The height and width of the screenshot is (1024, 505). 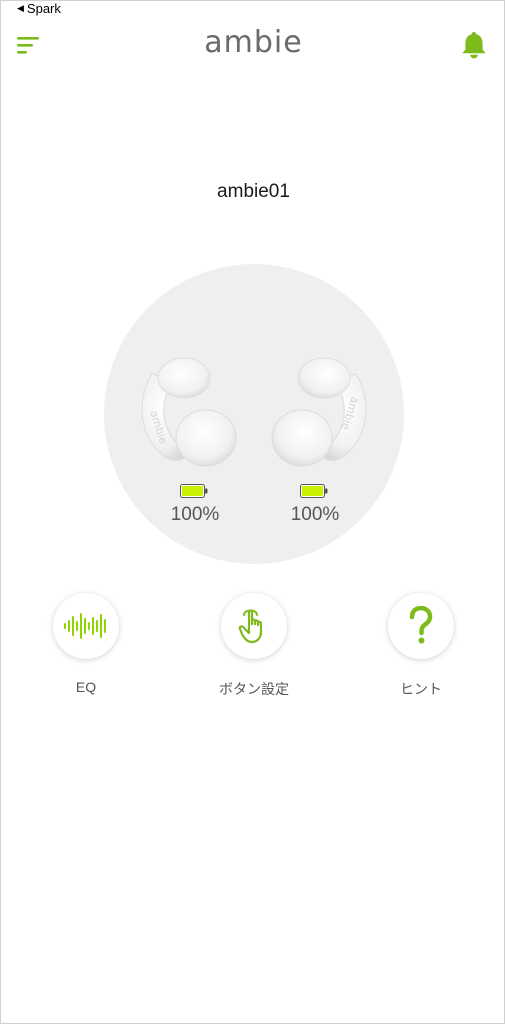 I want to click on hint-button: ヒント, so click(x=421, y=646).